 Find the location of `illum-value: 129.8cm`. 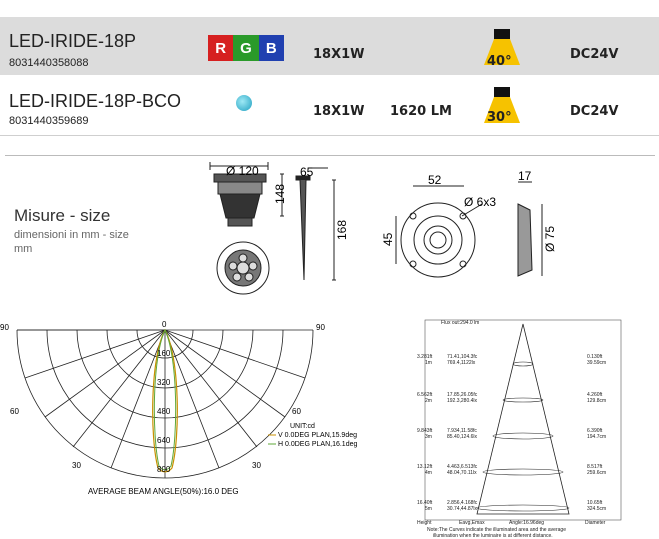

illum-value: 129.8cm is located at coordinates (596, 401).